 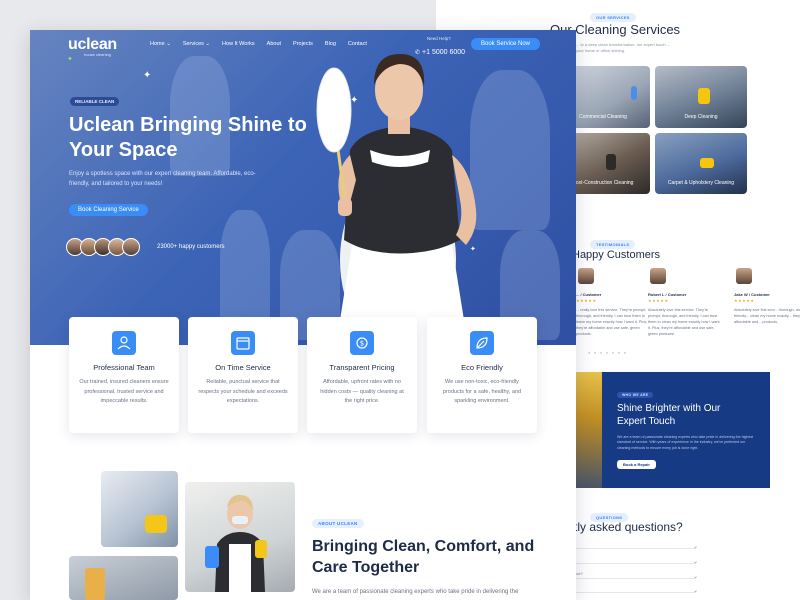 What do you see at coordinates (616, 255) in the screenshot?
I see `testimonials-title: Happy Customers` at bounding box center [616, 255].